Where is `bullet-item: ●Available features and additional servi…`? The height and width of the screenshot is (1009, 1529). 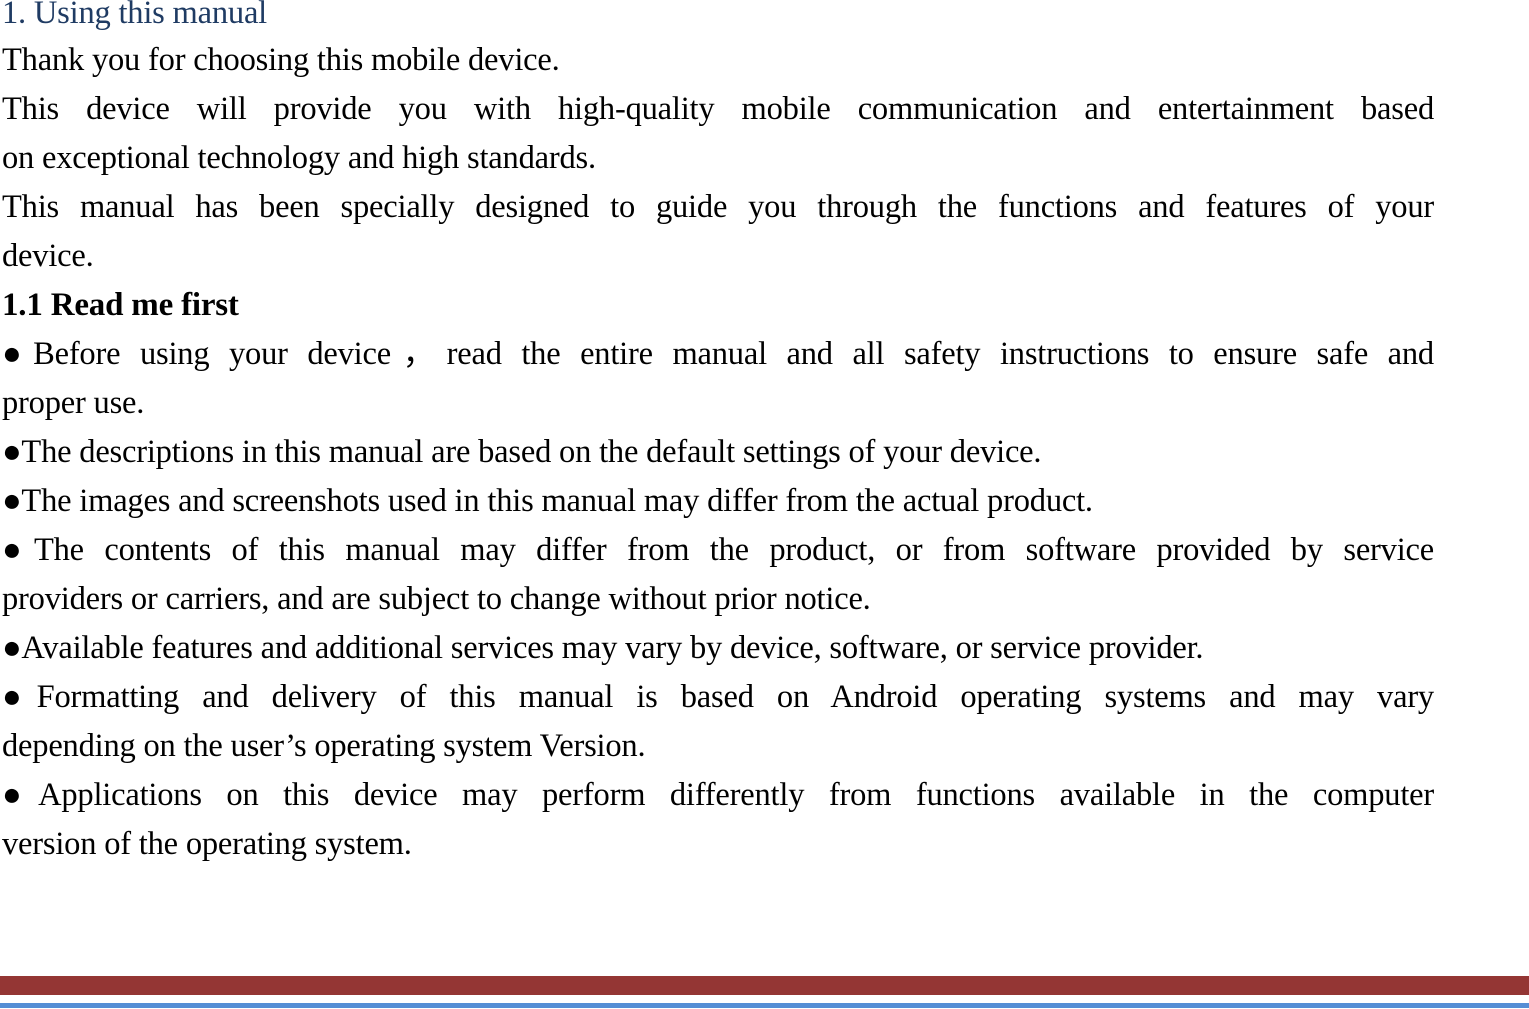
bullet-item: ●Available features and additional servi… is located at coordinates (718, 648).